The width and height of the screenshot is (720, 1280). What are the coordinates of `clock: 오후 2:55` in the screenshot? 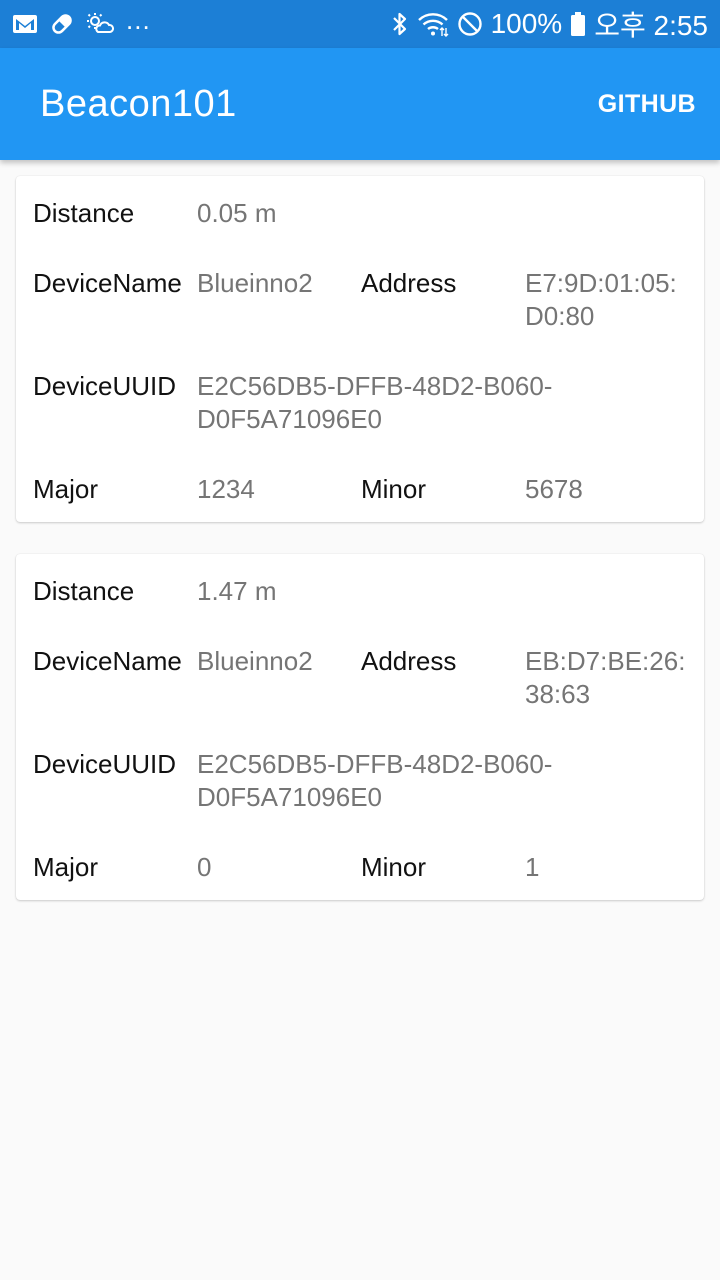 It's located at (651, 25).